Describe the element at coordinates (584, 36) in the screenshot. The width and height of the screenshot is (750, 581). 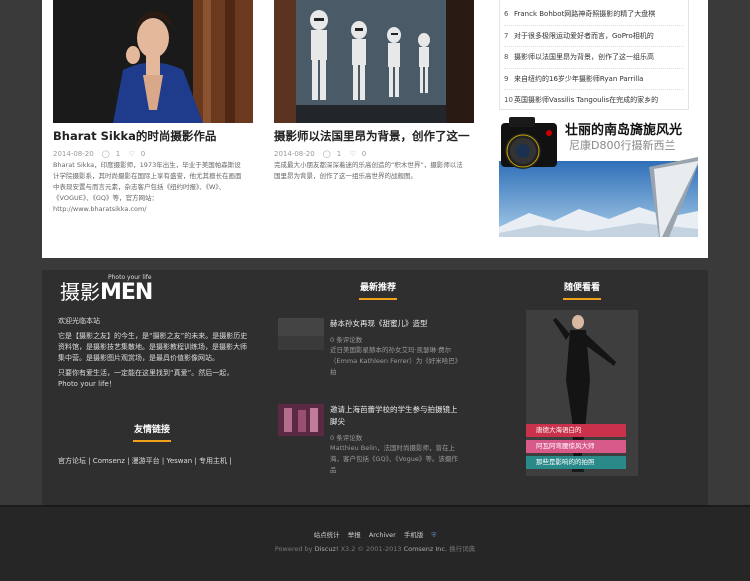
I see `rank-title: 对于很多极限运动爱好者而言，GoPro相机的` at that location.